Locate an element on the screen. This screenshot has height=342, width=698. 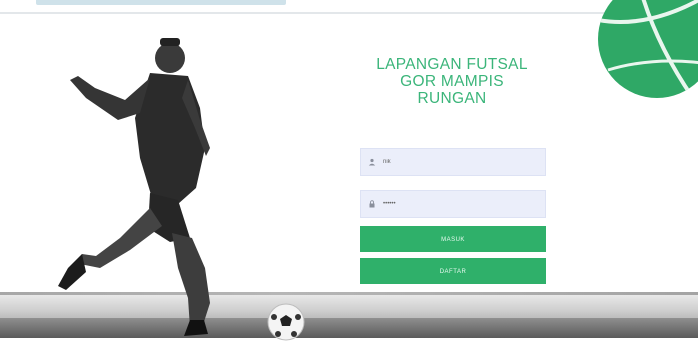
lock-icon is located at coordinates (372, 204).